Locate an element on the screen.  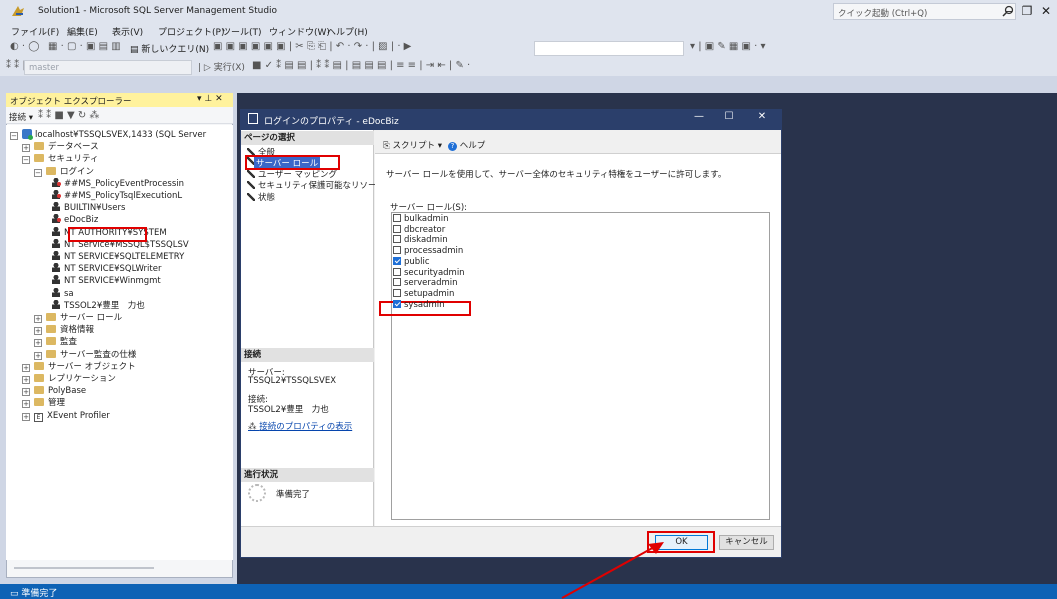
filter-icons: ⁑ ⁑ | is located at coordinates (16, 65).